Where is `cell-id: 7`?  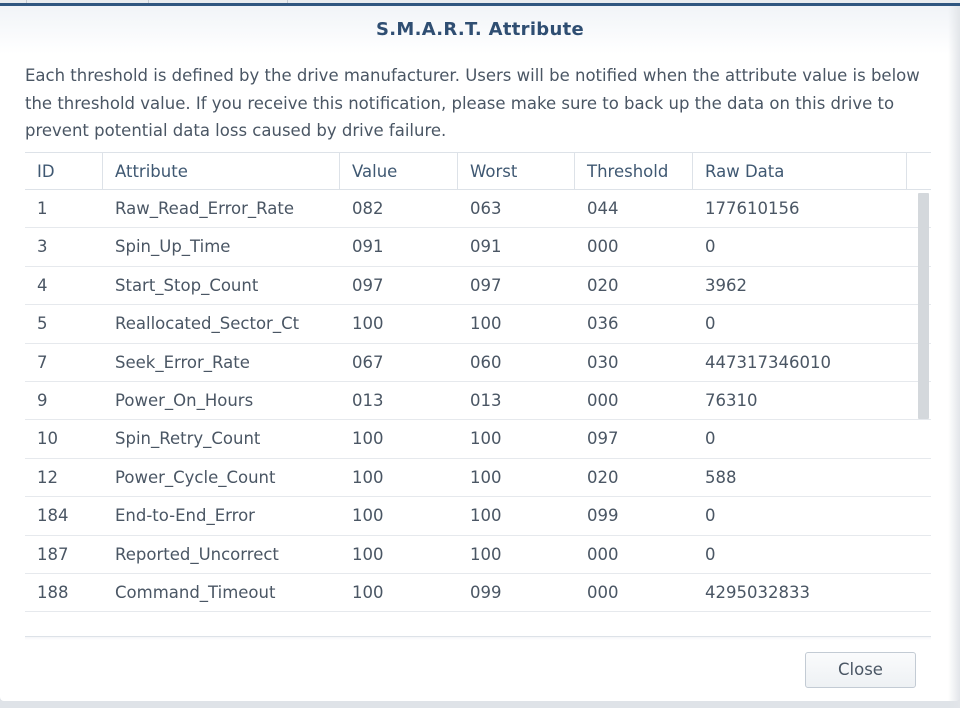 cell-id: 7 is located at coordinates (42, 362).